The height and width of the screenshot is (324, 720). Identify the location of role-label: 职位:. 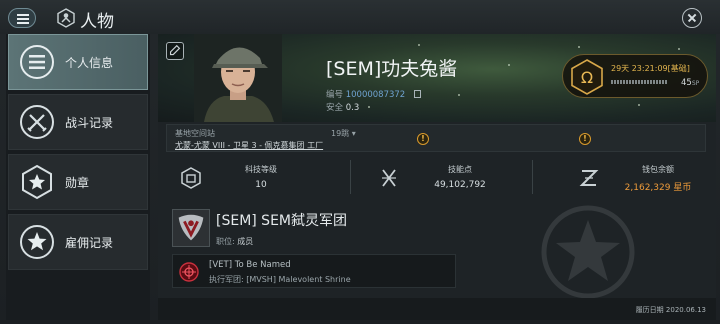
(225, 241).